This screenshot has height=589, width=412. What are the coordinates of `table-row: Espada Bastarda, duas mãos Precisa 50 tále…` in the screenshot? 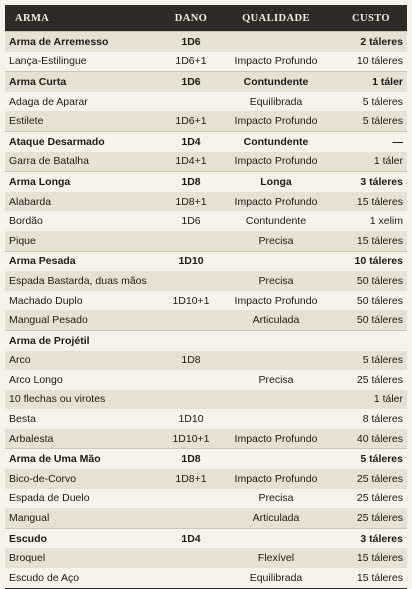 It's located at (206, 281).